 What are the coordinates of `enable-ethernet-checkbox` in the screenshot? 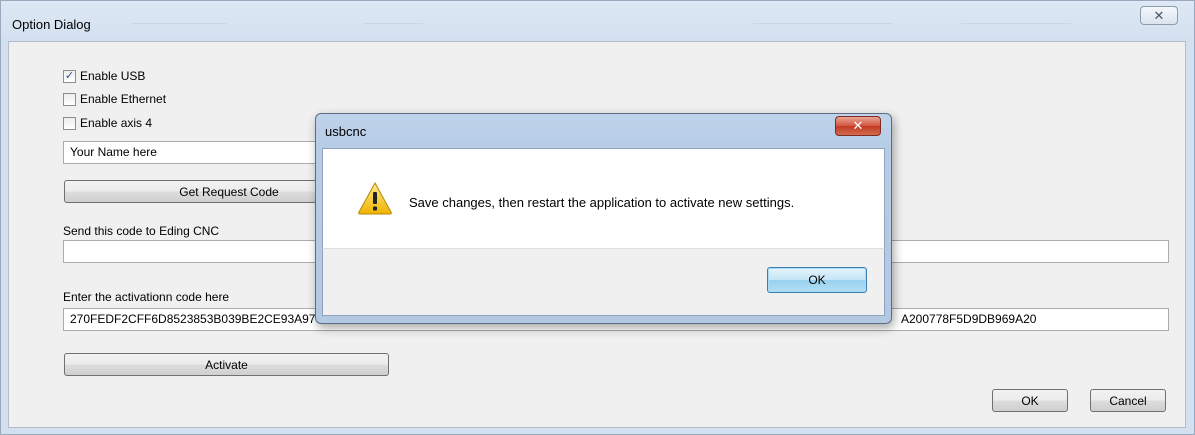 It's located at (69, 99).